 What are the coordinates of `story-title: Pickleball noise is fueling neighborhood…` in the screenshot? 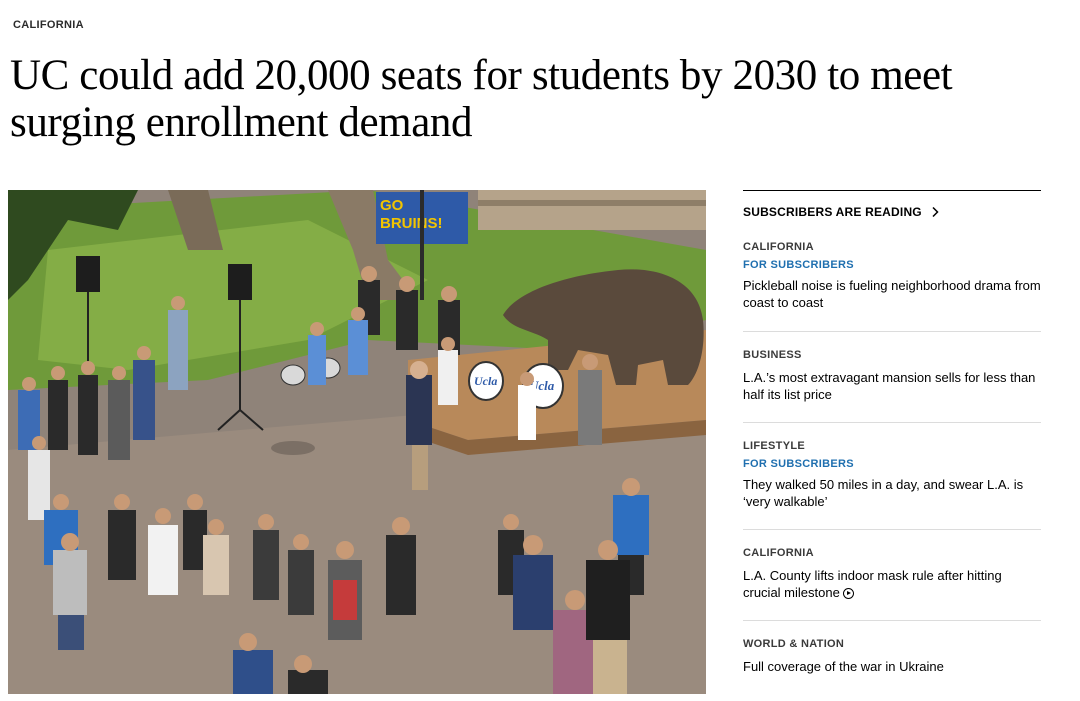 It's located at (892, 294).